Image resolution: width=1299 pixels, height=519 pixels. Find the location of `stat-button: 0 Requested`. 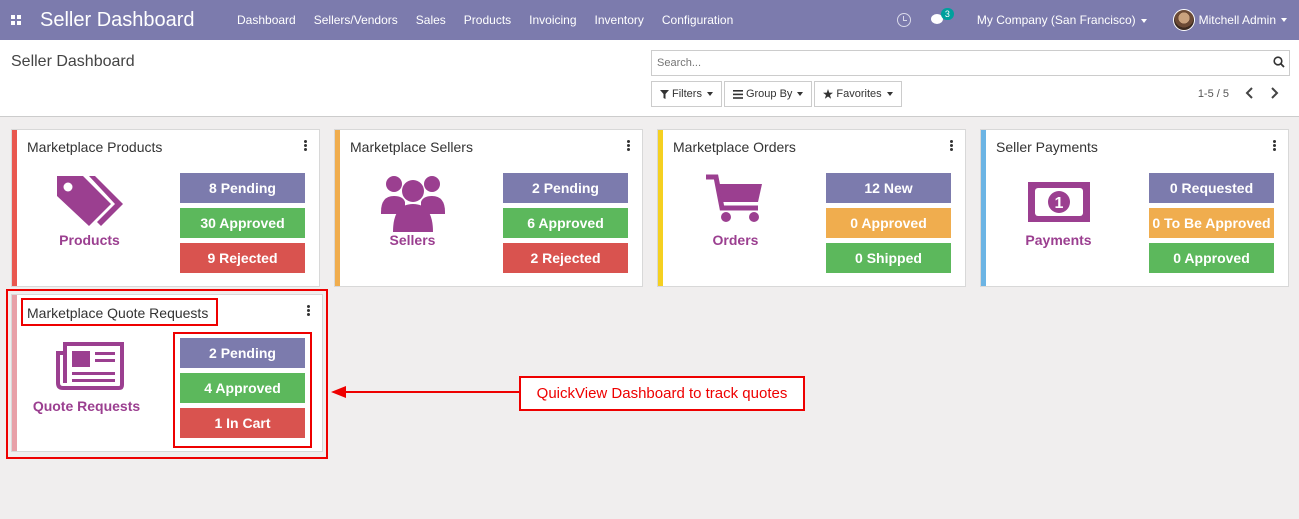

stat-button: 0 Requested is located at coordinates (1211, 188).